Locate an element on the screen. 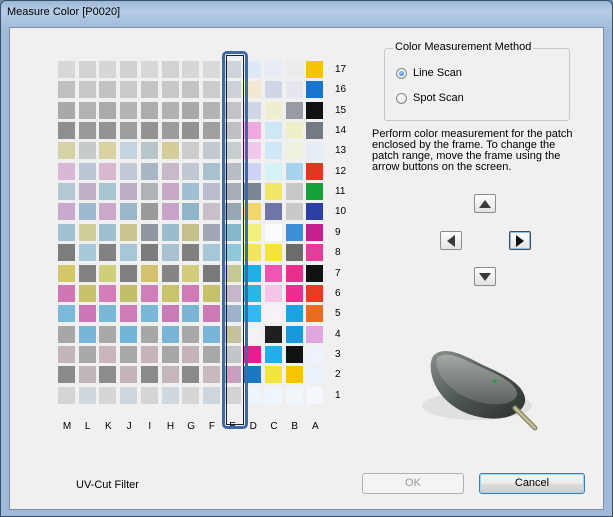 Image resolution: width=613 pixels, height=517 pixels. color-patch-I7 is located at coordinates (149, 273).